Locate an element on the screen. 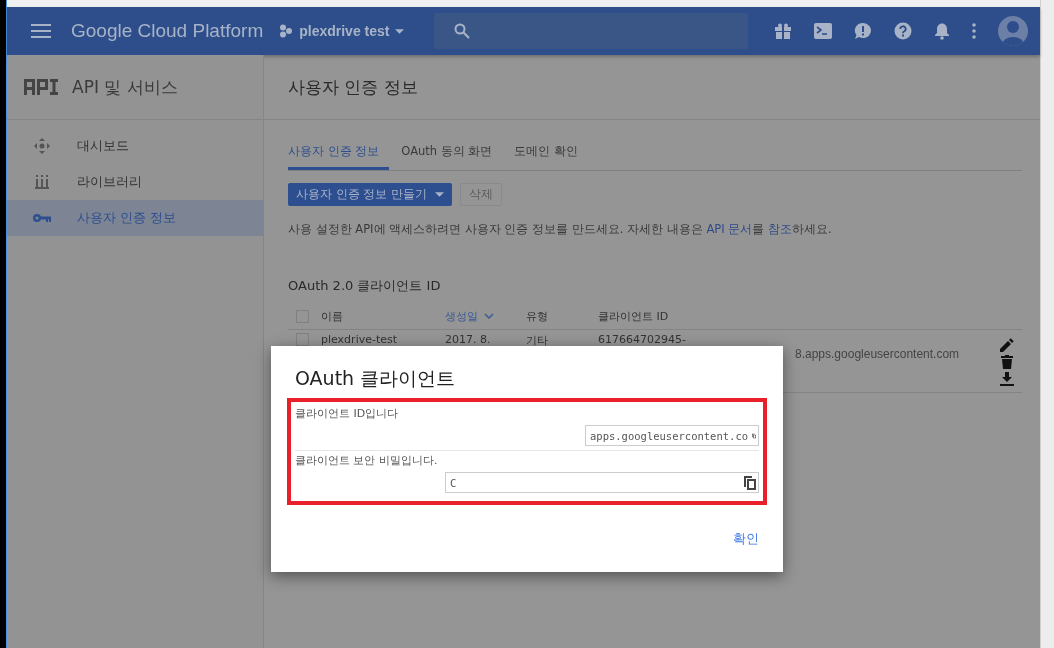 This screenshot has width=1054, height=648. tab: OAuth 동의 화면 is located at coordinates (452, 155).